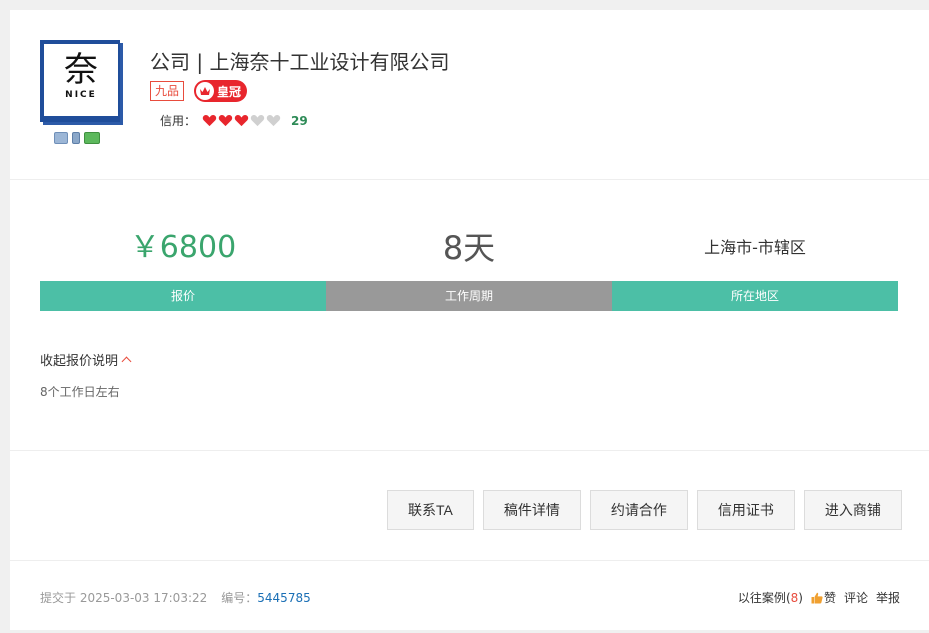 This screenshot has height=633, width=929. I want to click on level-badge: 九品, so click(167, 91).